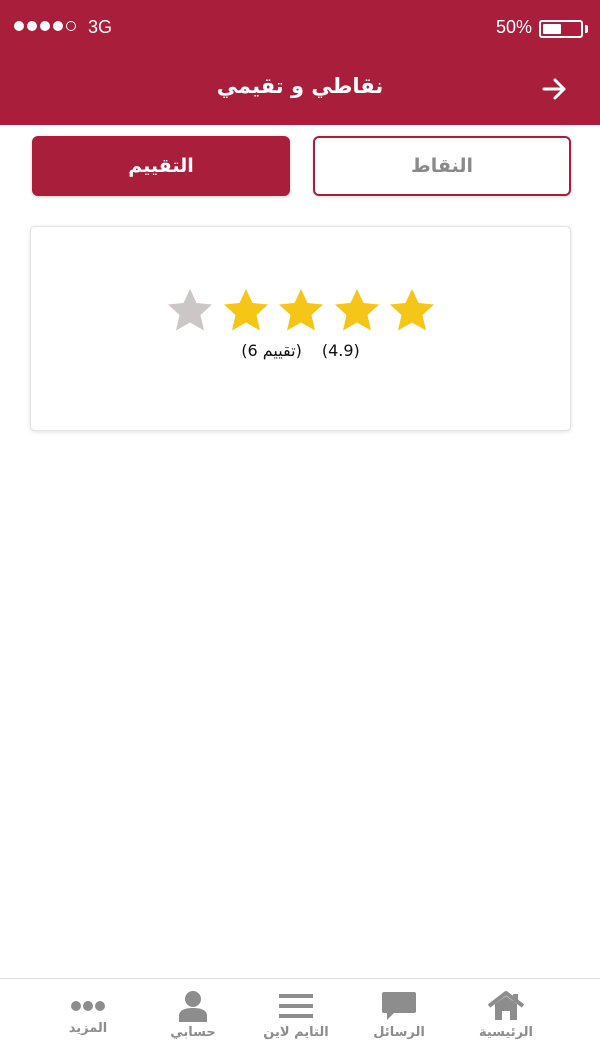 The image size is (600, 1050). I want to click on nav-label-timeline: التايم لاين, so click(296, 1032).